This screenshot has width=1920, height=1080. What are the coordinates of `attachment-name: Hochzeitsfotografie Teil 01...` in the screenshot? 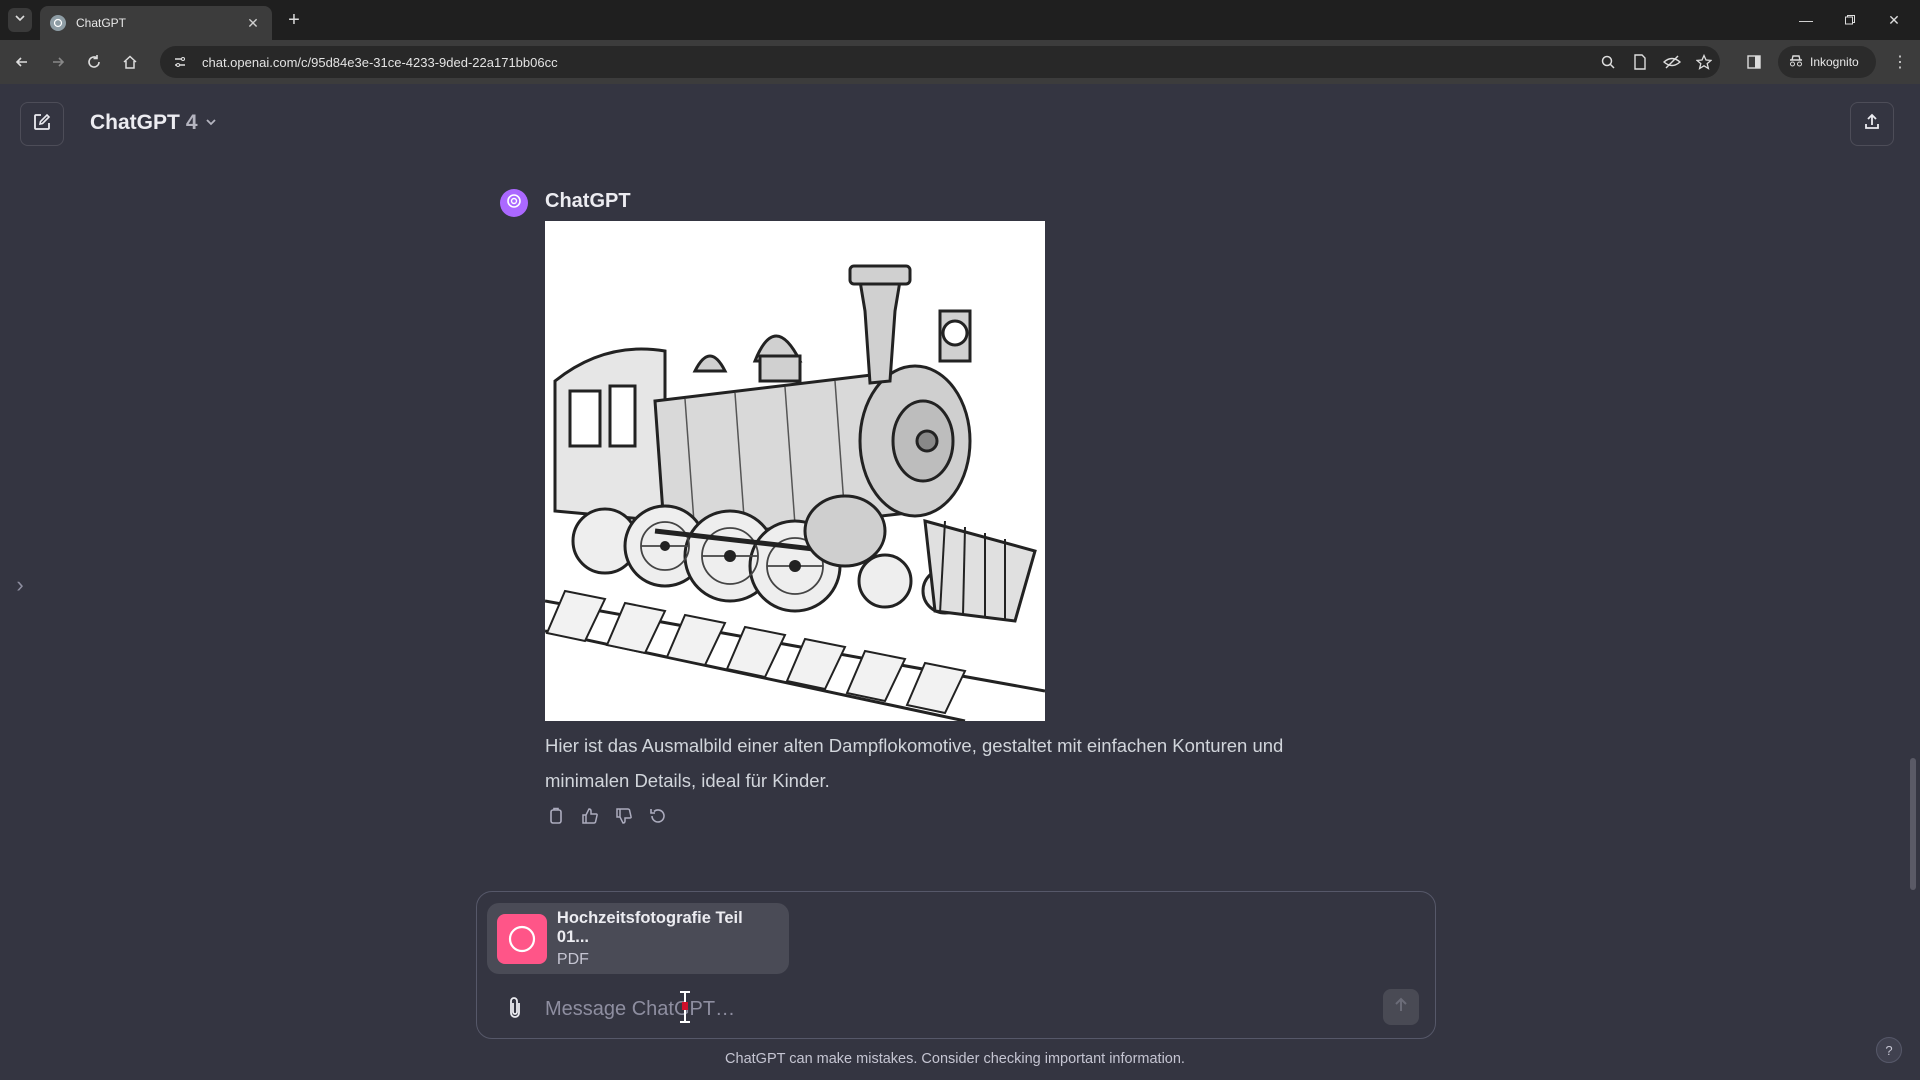 It's located at (649, 927).